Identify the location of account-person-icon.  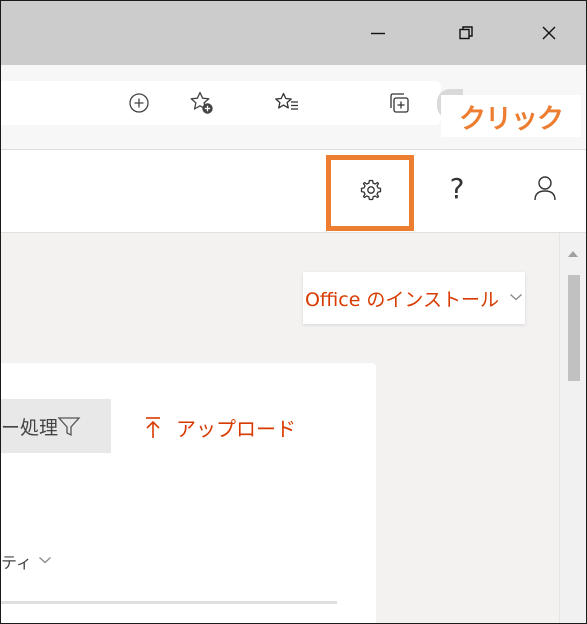
(545, 188).